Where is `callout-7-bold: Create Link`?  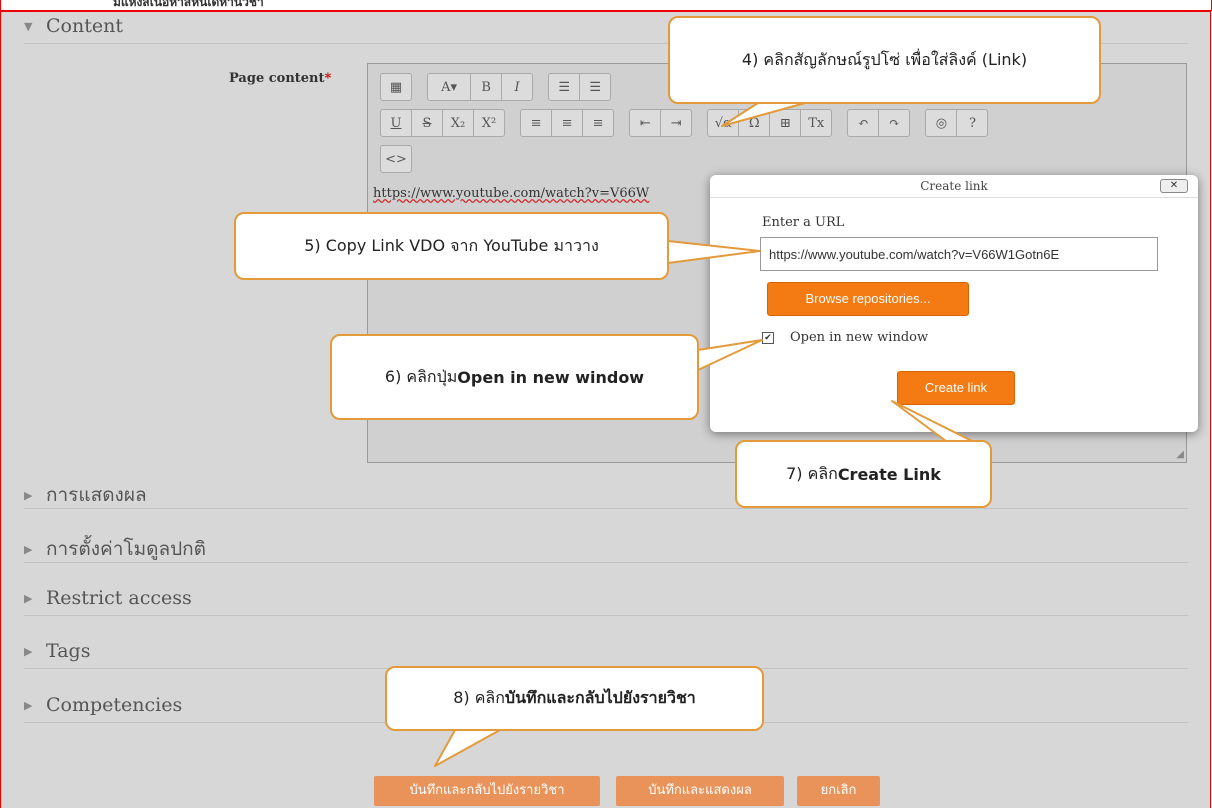 callout-7-bold: Create Link is located at coordinates (889, 474).